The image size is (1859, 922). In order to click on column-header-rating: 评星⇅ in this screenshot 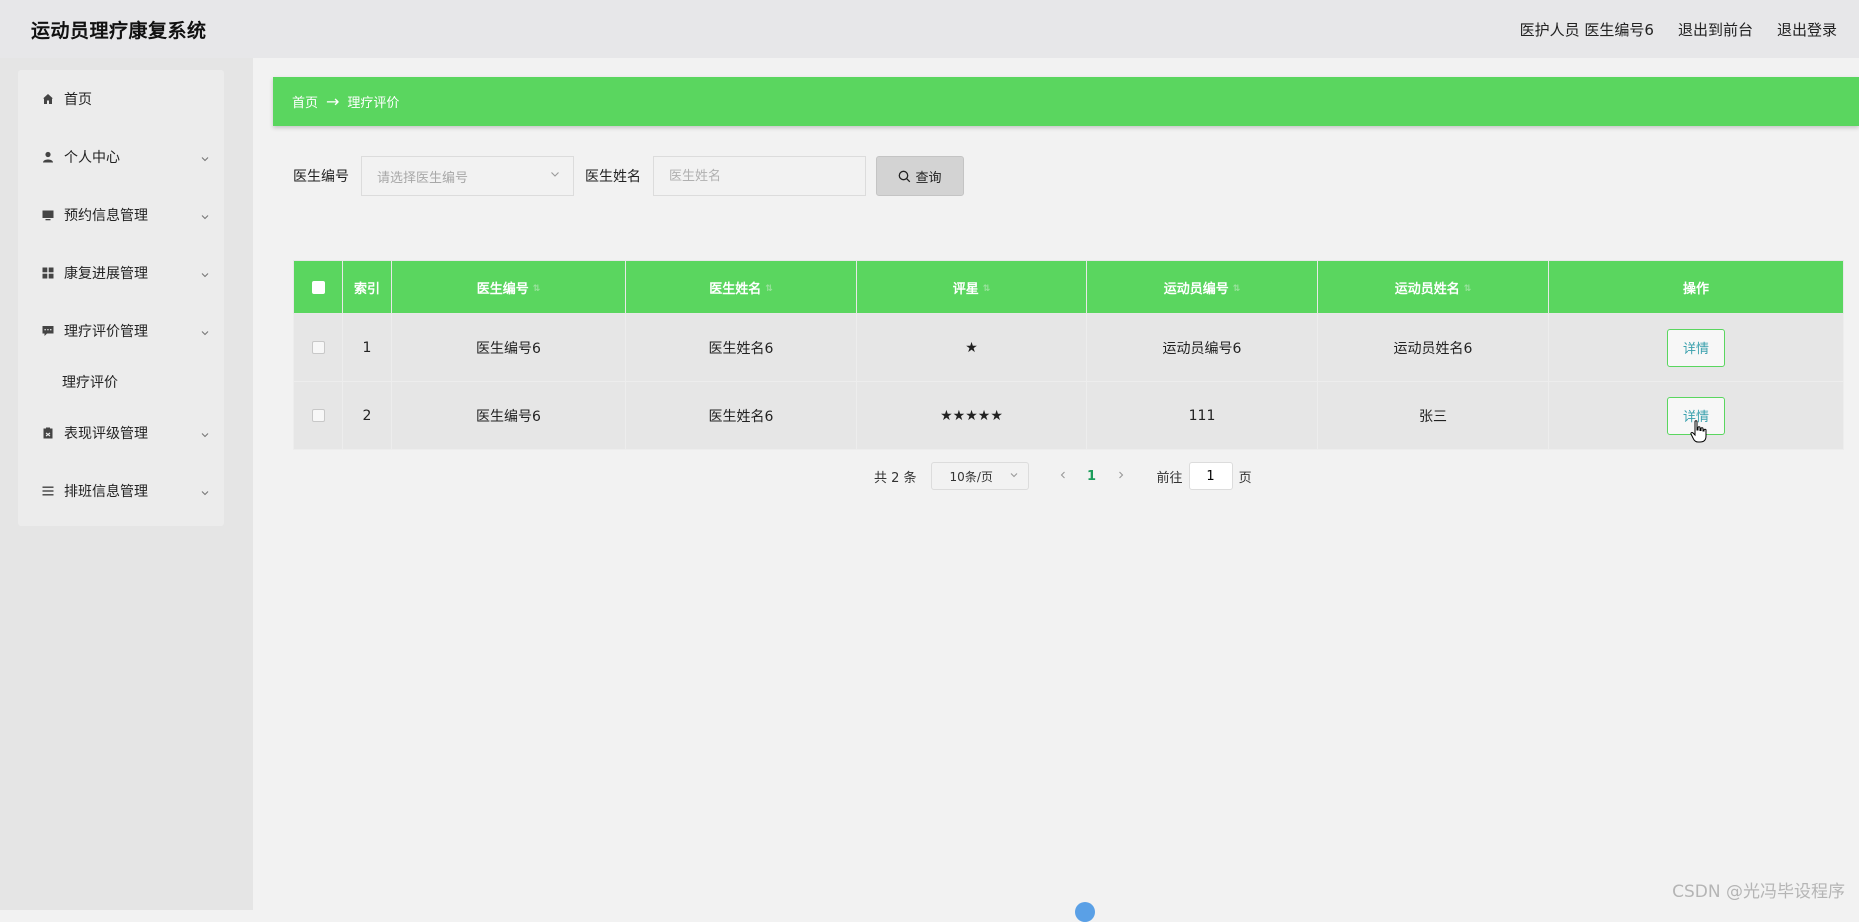, I will do `click(972, 287)`.